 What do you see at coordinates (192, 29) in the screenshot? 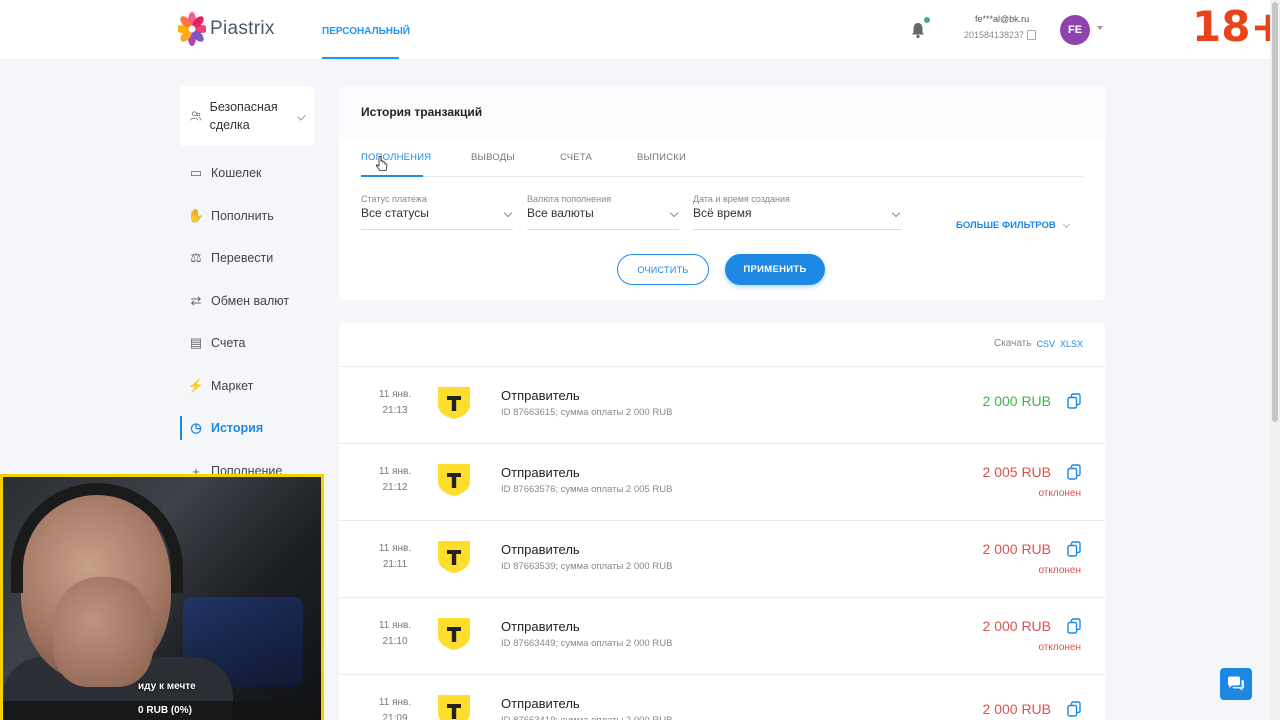
I see `flower-logo-icon` at bounding box center [192, 29].